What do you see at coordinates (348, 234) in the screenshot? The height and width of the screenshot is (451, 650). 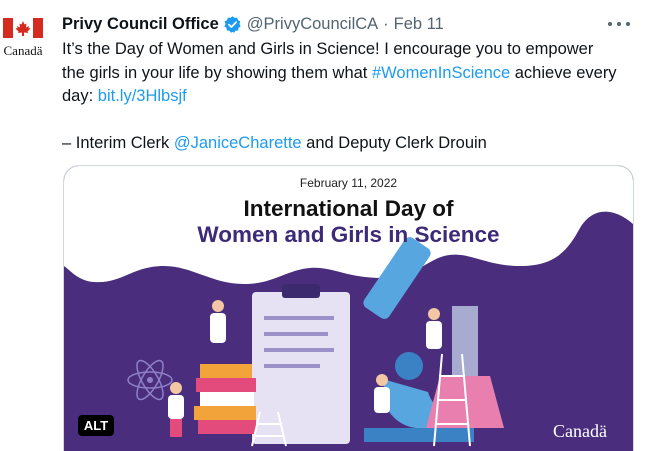 I see `poster-title-line2: Women and Girls in Science` at bounding box center [348, 234].